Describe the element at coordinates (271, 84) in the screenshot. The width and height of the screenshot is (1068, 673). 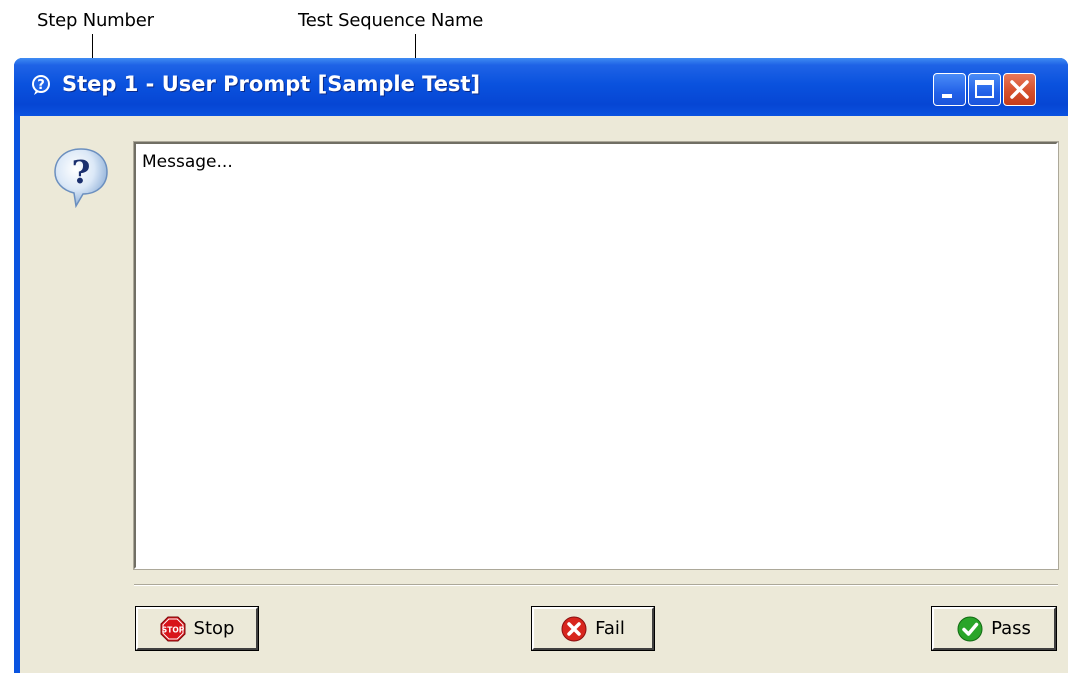
I see `window-title: Step 1 - User Prompt [Sample Test]` at that location.